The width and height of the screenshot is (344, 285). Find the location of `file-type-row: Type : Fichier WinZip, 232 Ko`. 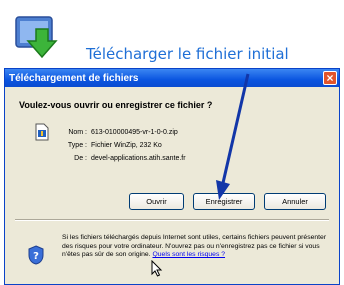

file-type-row: Type : Fichier WinZip, 232 Ko is located at coordinates (96, 145).